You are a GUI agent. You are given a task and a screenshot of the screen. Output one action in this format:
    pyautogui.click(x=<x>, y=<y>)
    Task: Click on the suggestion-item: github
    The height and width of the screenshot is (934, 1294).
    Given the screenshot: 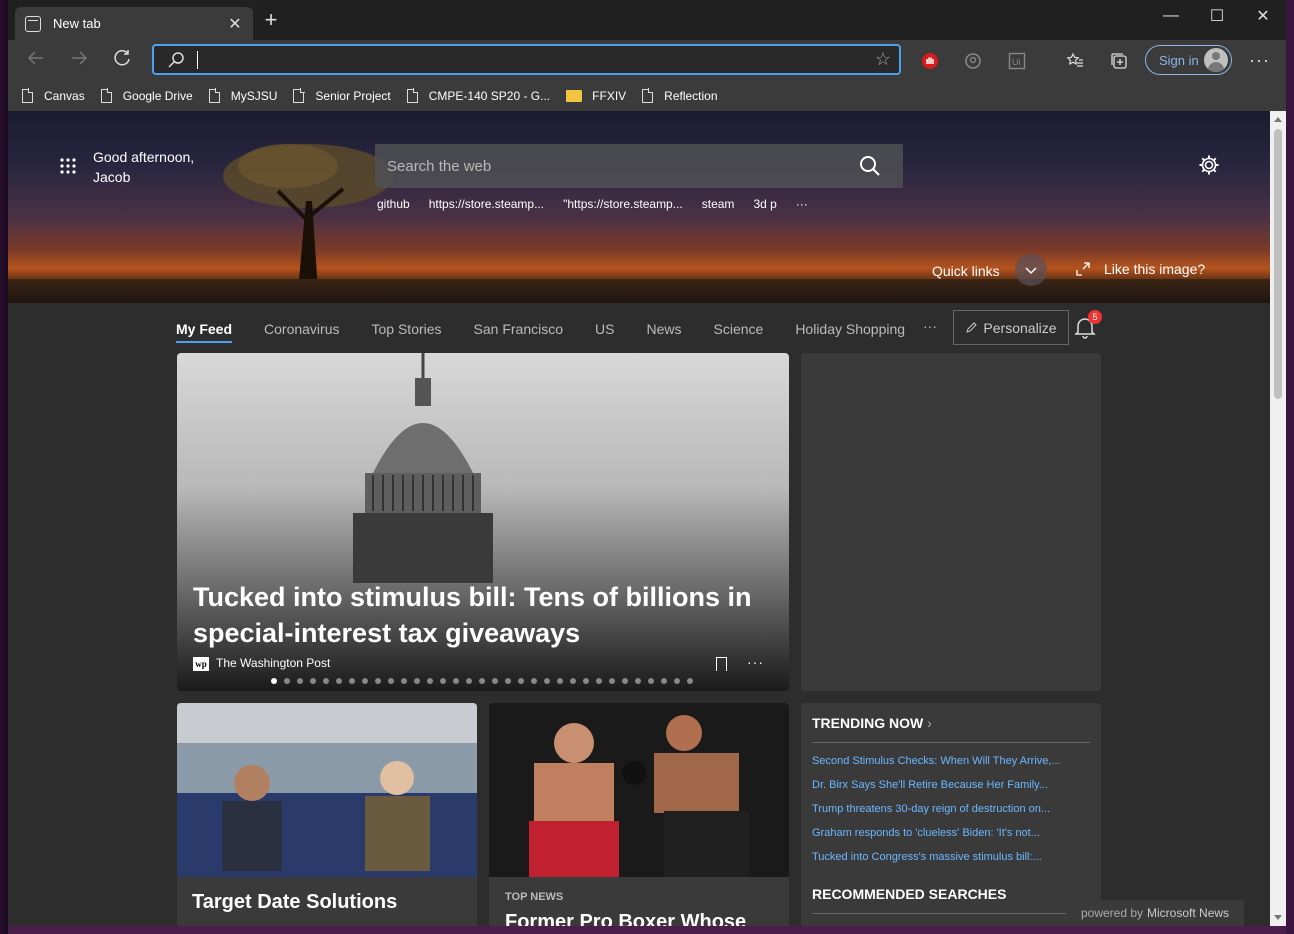 What is the action you would take?
    pyautogui.click(x=393, y=204)
    